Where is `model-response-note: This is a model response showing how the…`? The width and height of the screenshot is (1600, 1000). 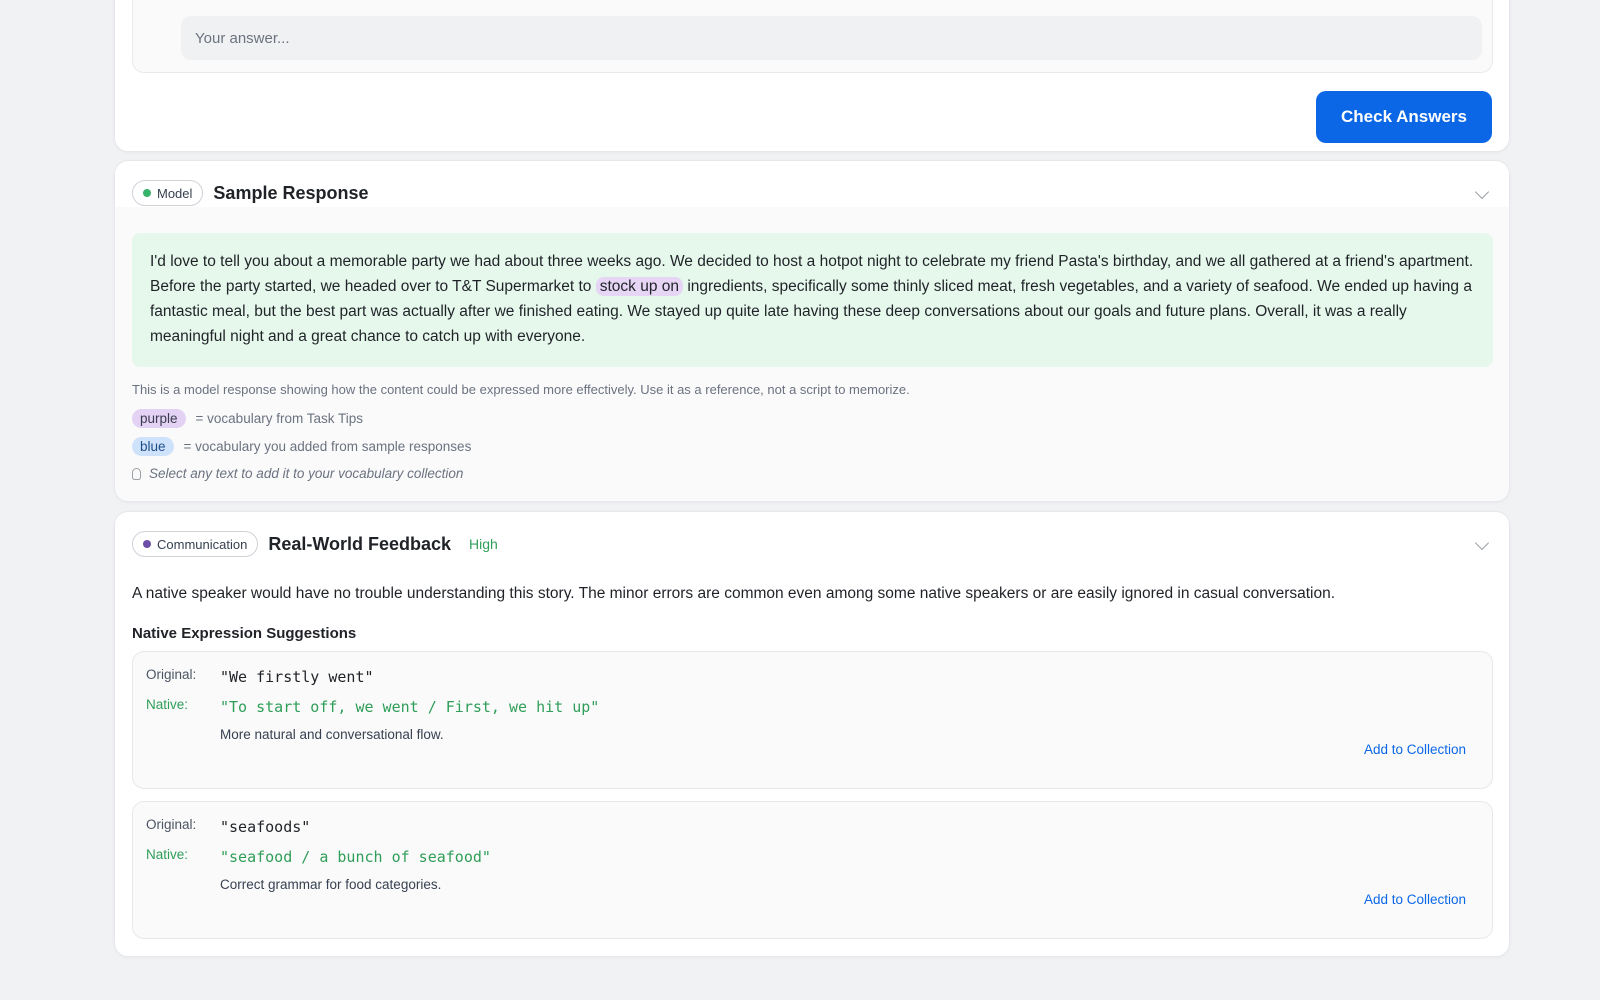
model-response-note: This is a model response showing how the… is located at coordinates (521, 389).